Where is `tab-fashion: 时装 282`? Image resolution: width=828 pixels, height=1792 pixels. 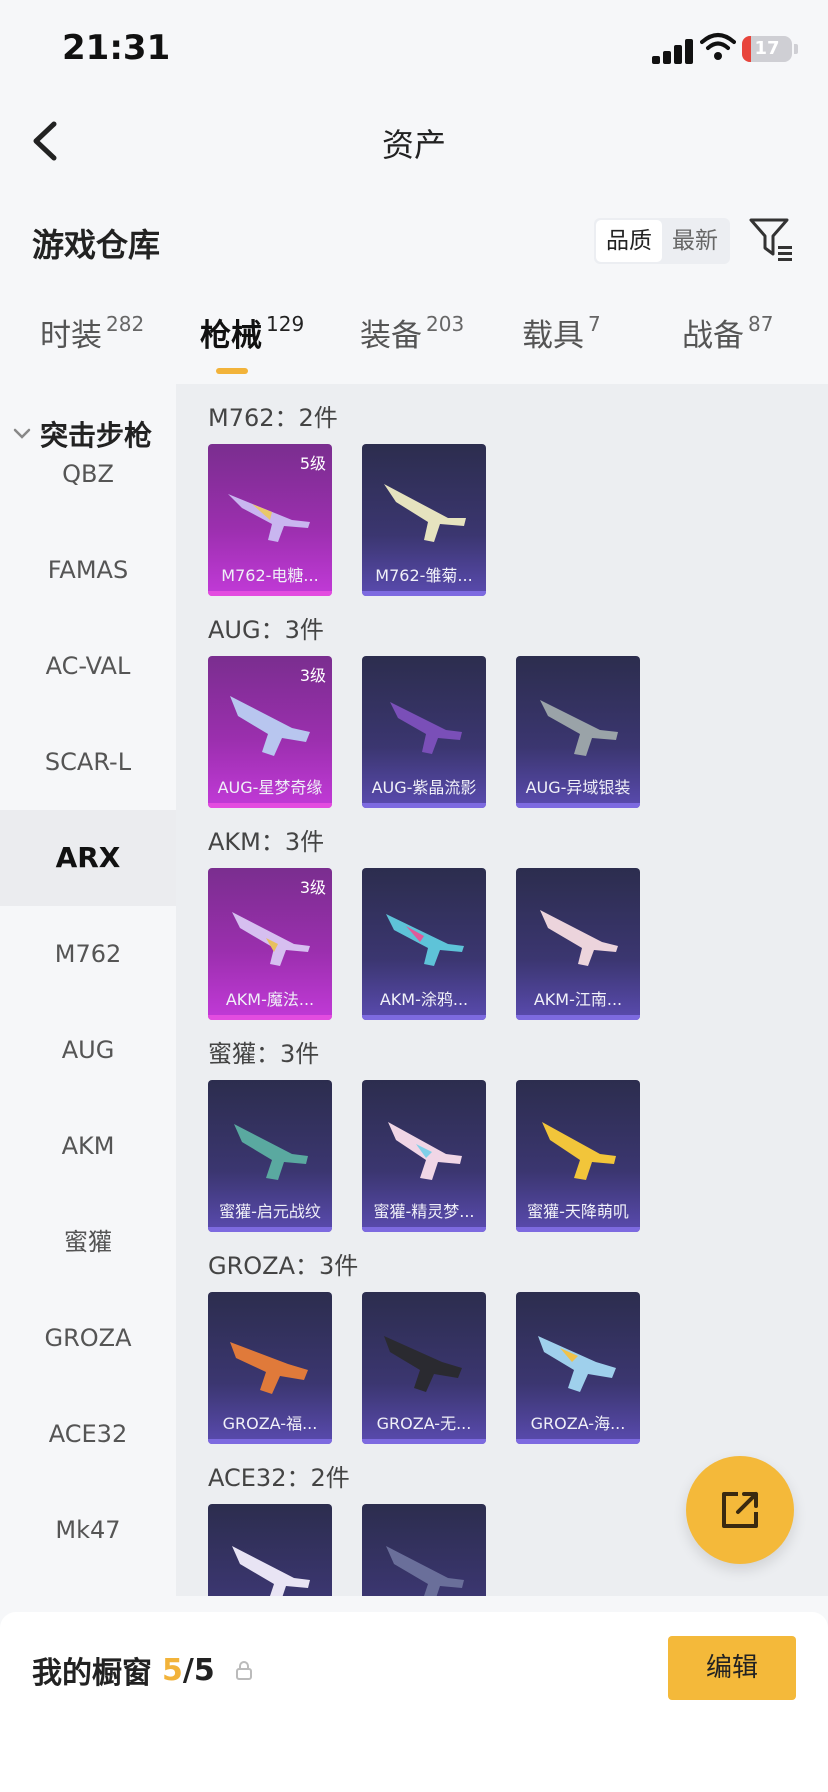 tab-fashion: 时装 282 is located at coordinates (92, 345).